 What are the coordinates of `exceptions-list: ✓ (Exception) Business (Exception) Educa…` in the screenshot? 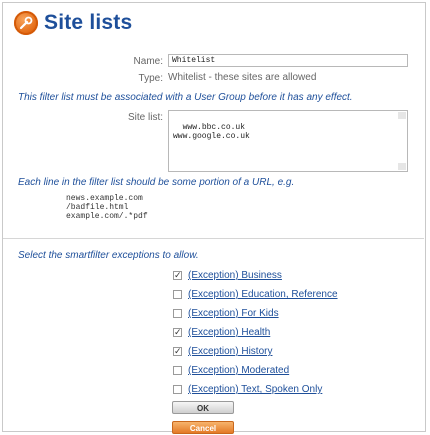 It's located at (255, 332).